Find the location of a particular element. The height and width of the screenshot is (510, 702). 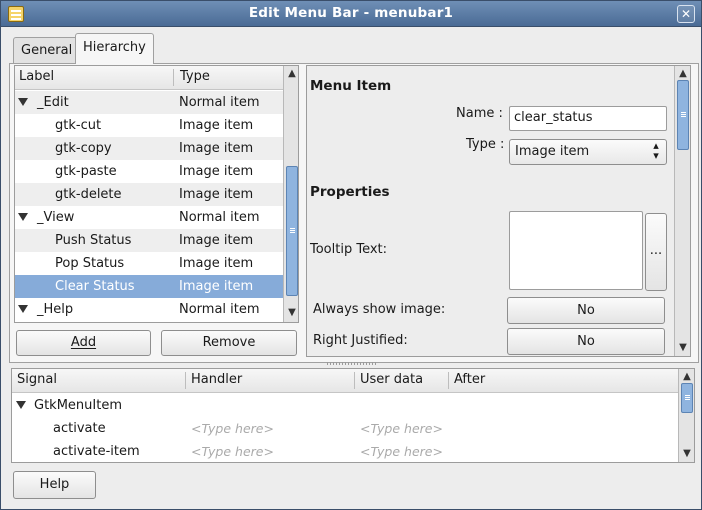

column-header-handler: Handler is located at coordinates (215, 380).